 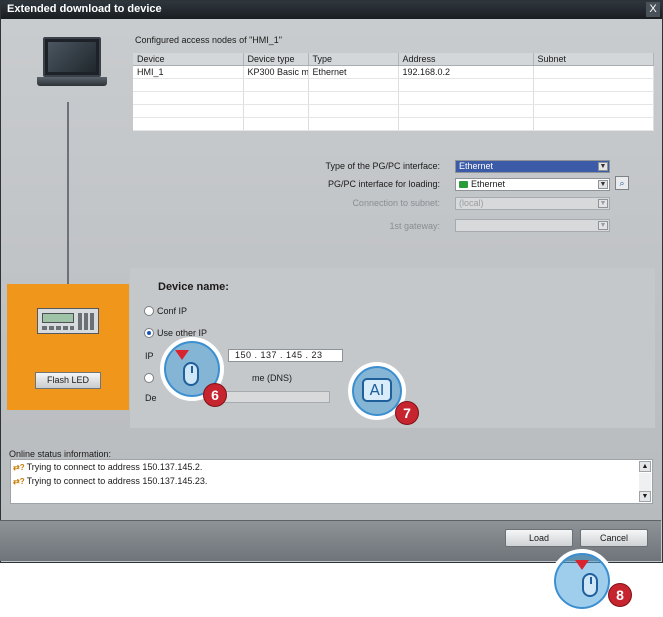 What do you see at coordinates (149, 378) in the screenshot?
I see `dns-radio` at bounding box center [149, 378].